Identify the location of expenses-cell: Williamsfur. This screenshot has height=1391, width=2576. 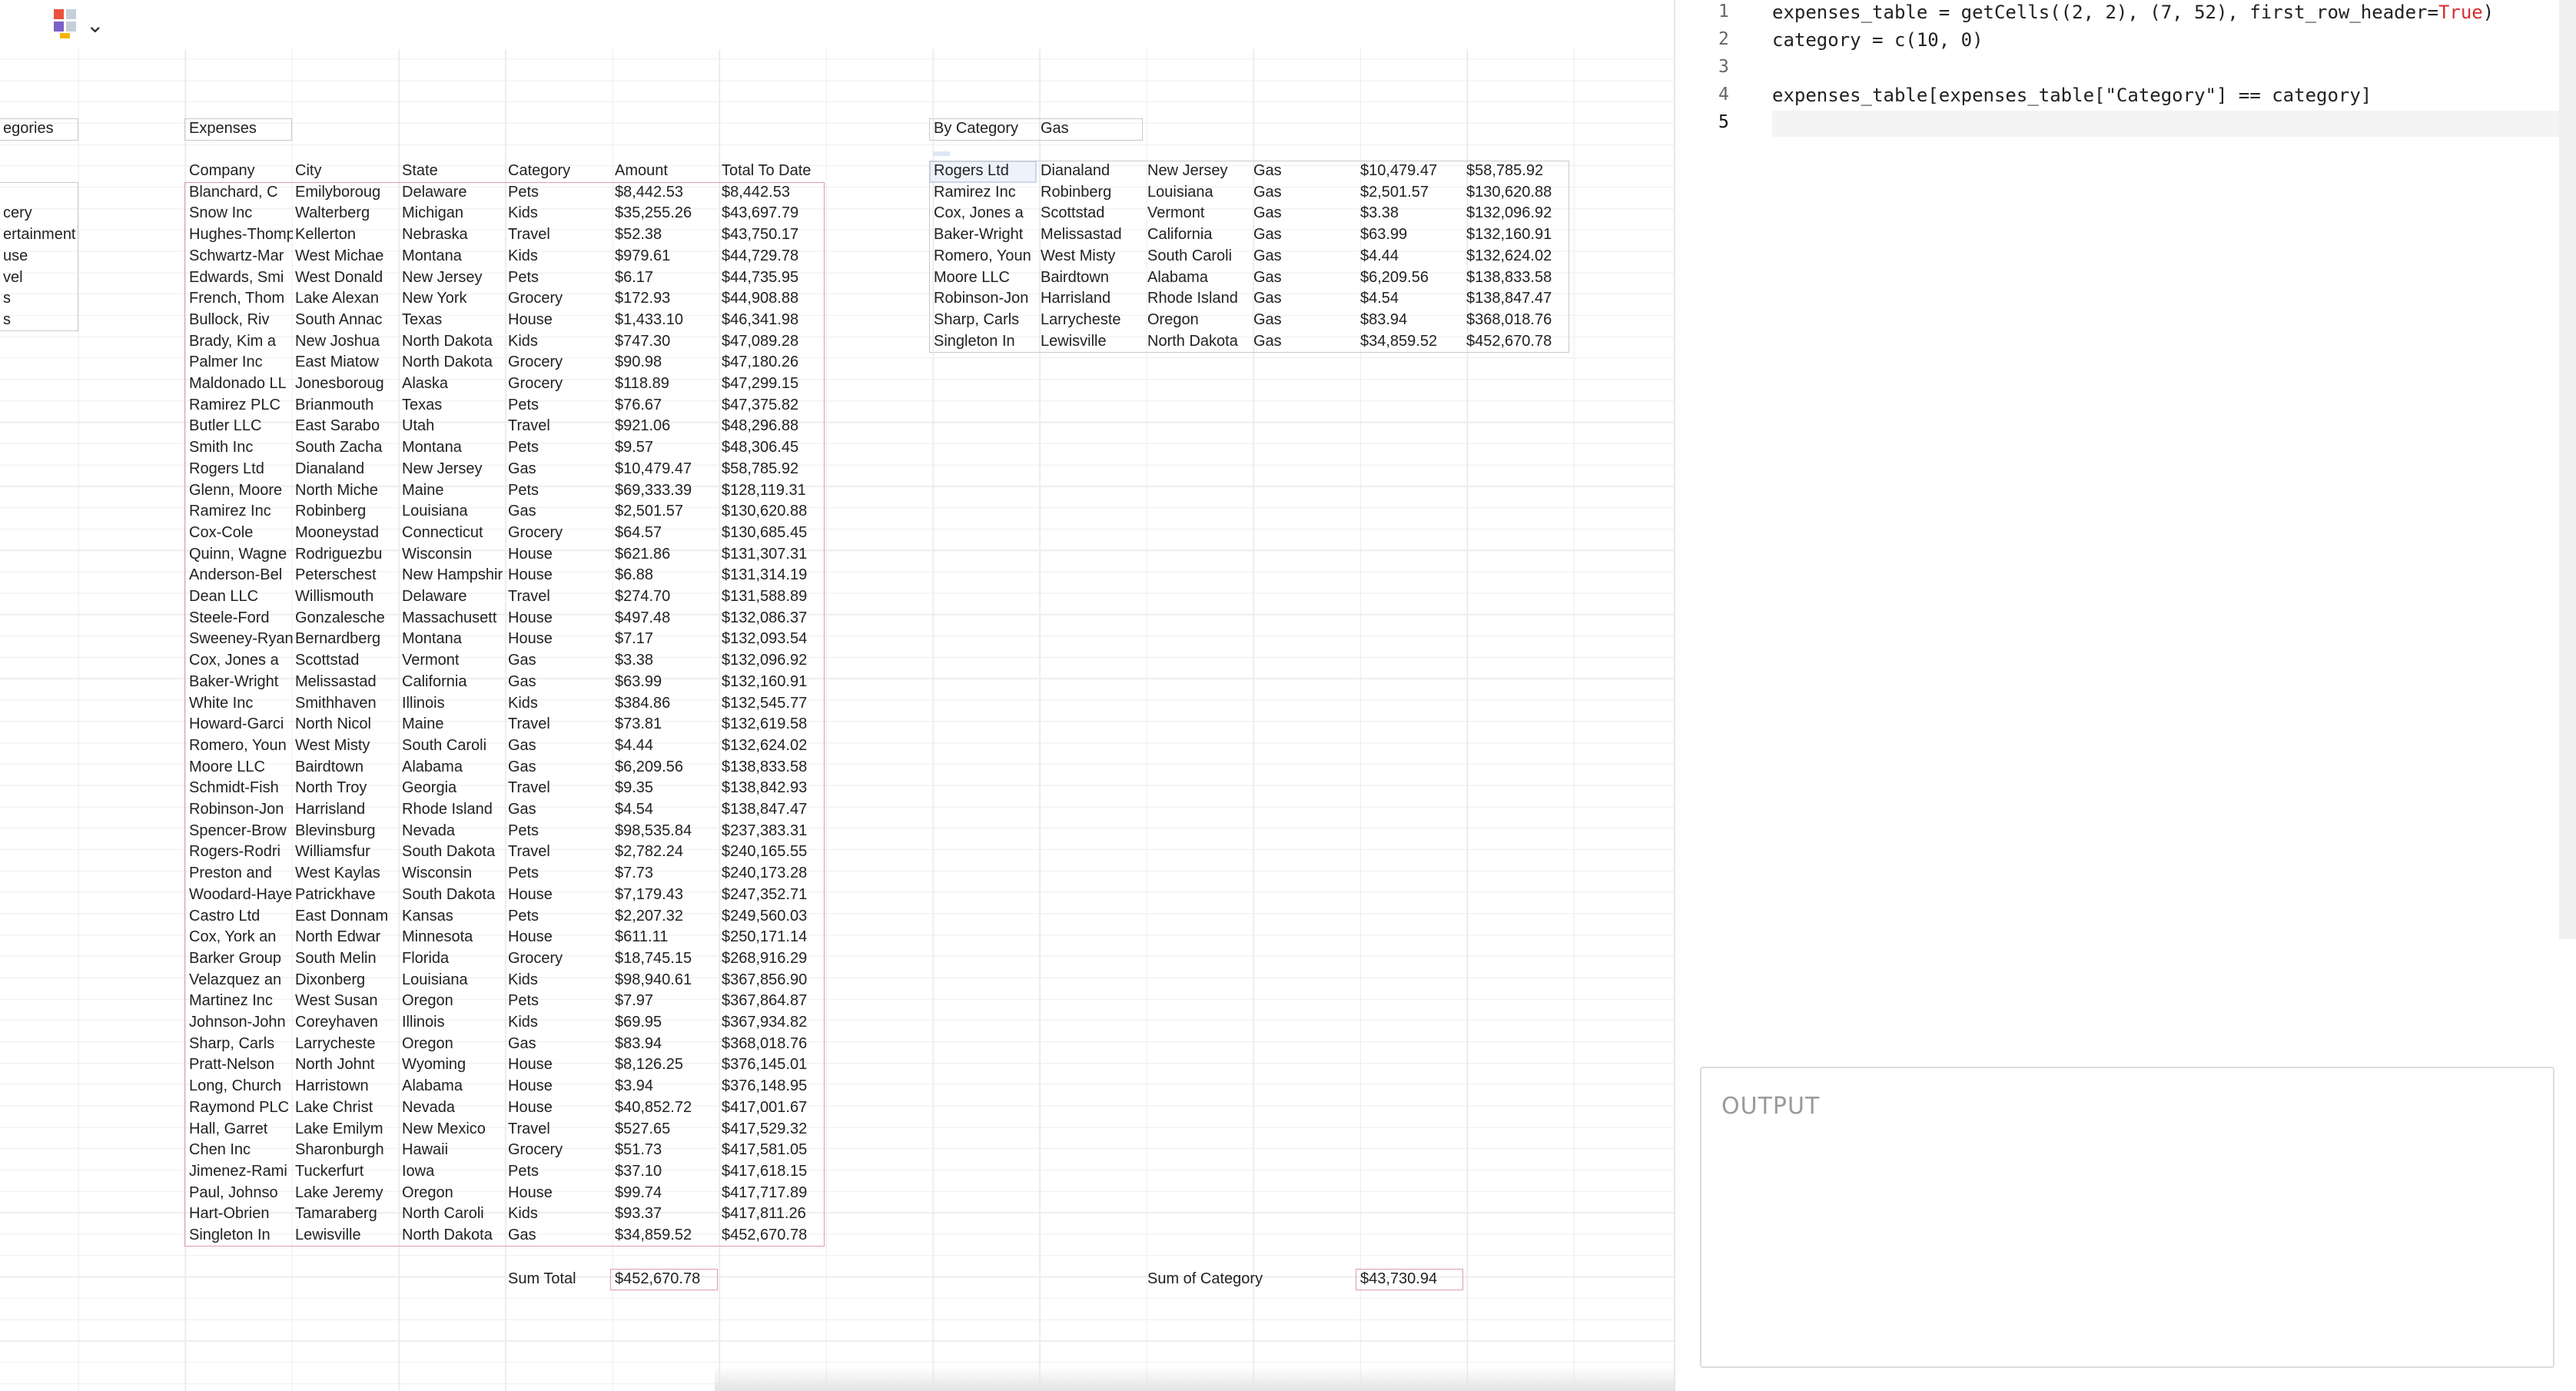
(345, 852).